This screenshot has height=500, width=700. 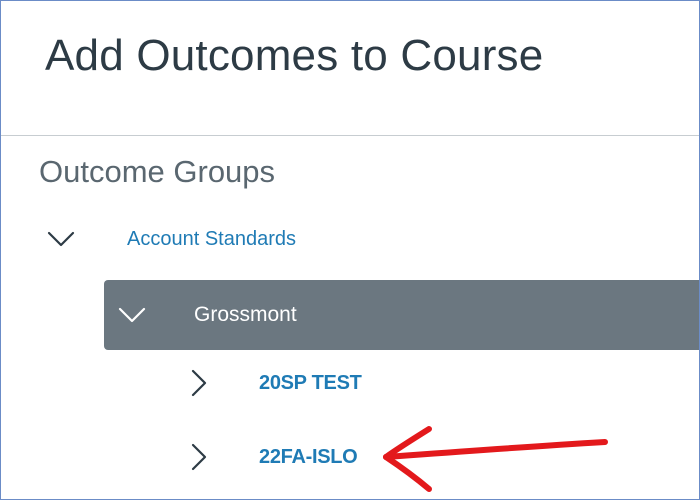 I want to click on tree-item-account-standards: Account Standards, so click(x=171, y=239).